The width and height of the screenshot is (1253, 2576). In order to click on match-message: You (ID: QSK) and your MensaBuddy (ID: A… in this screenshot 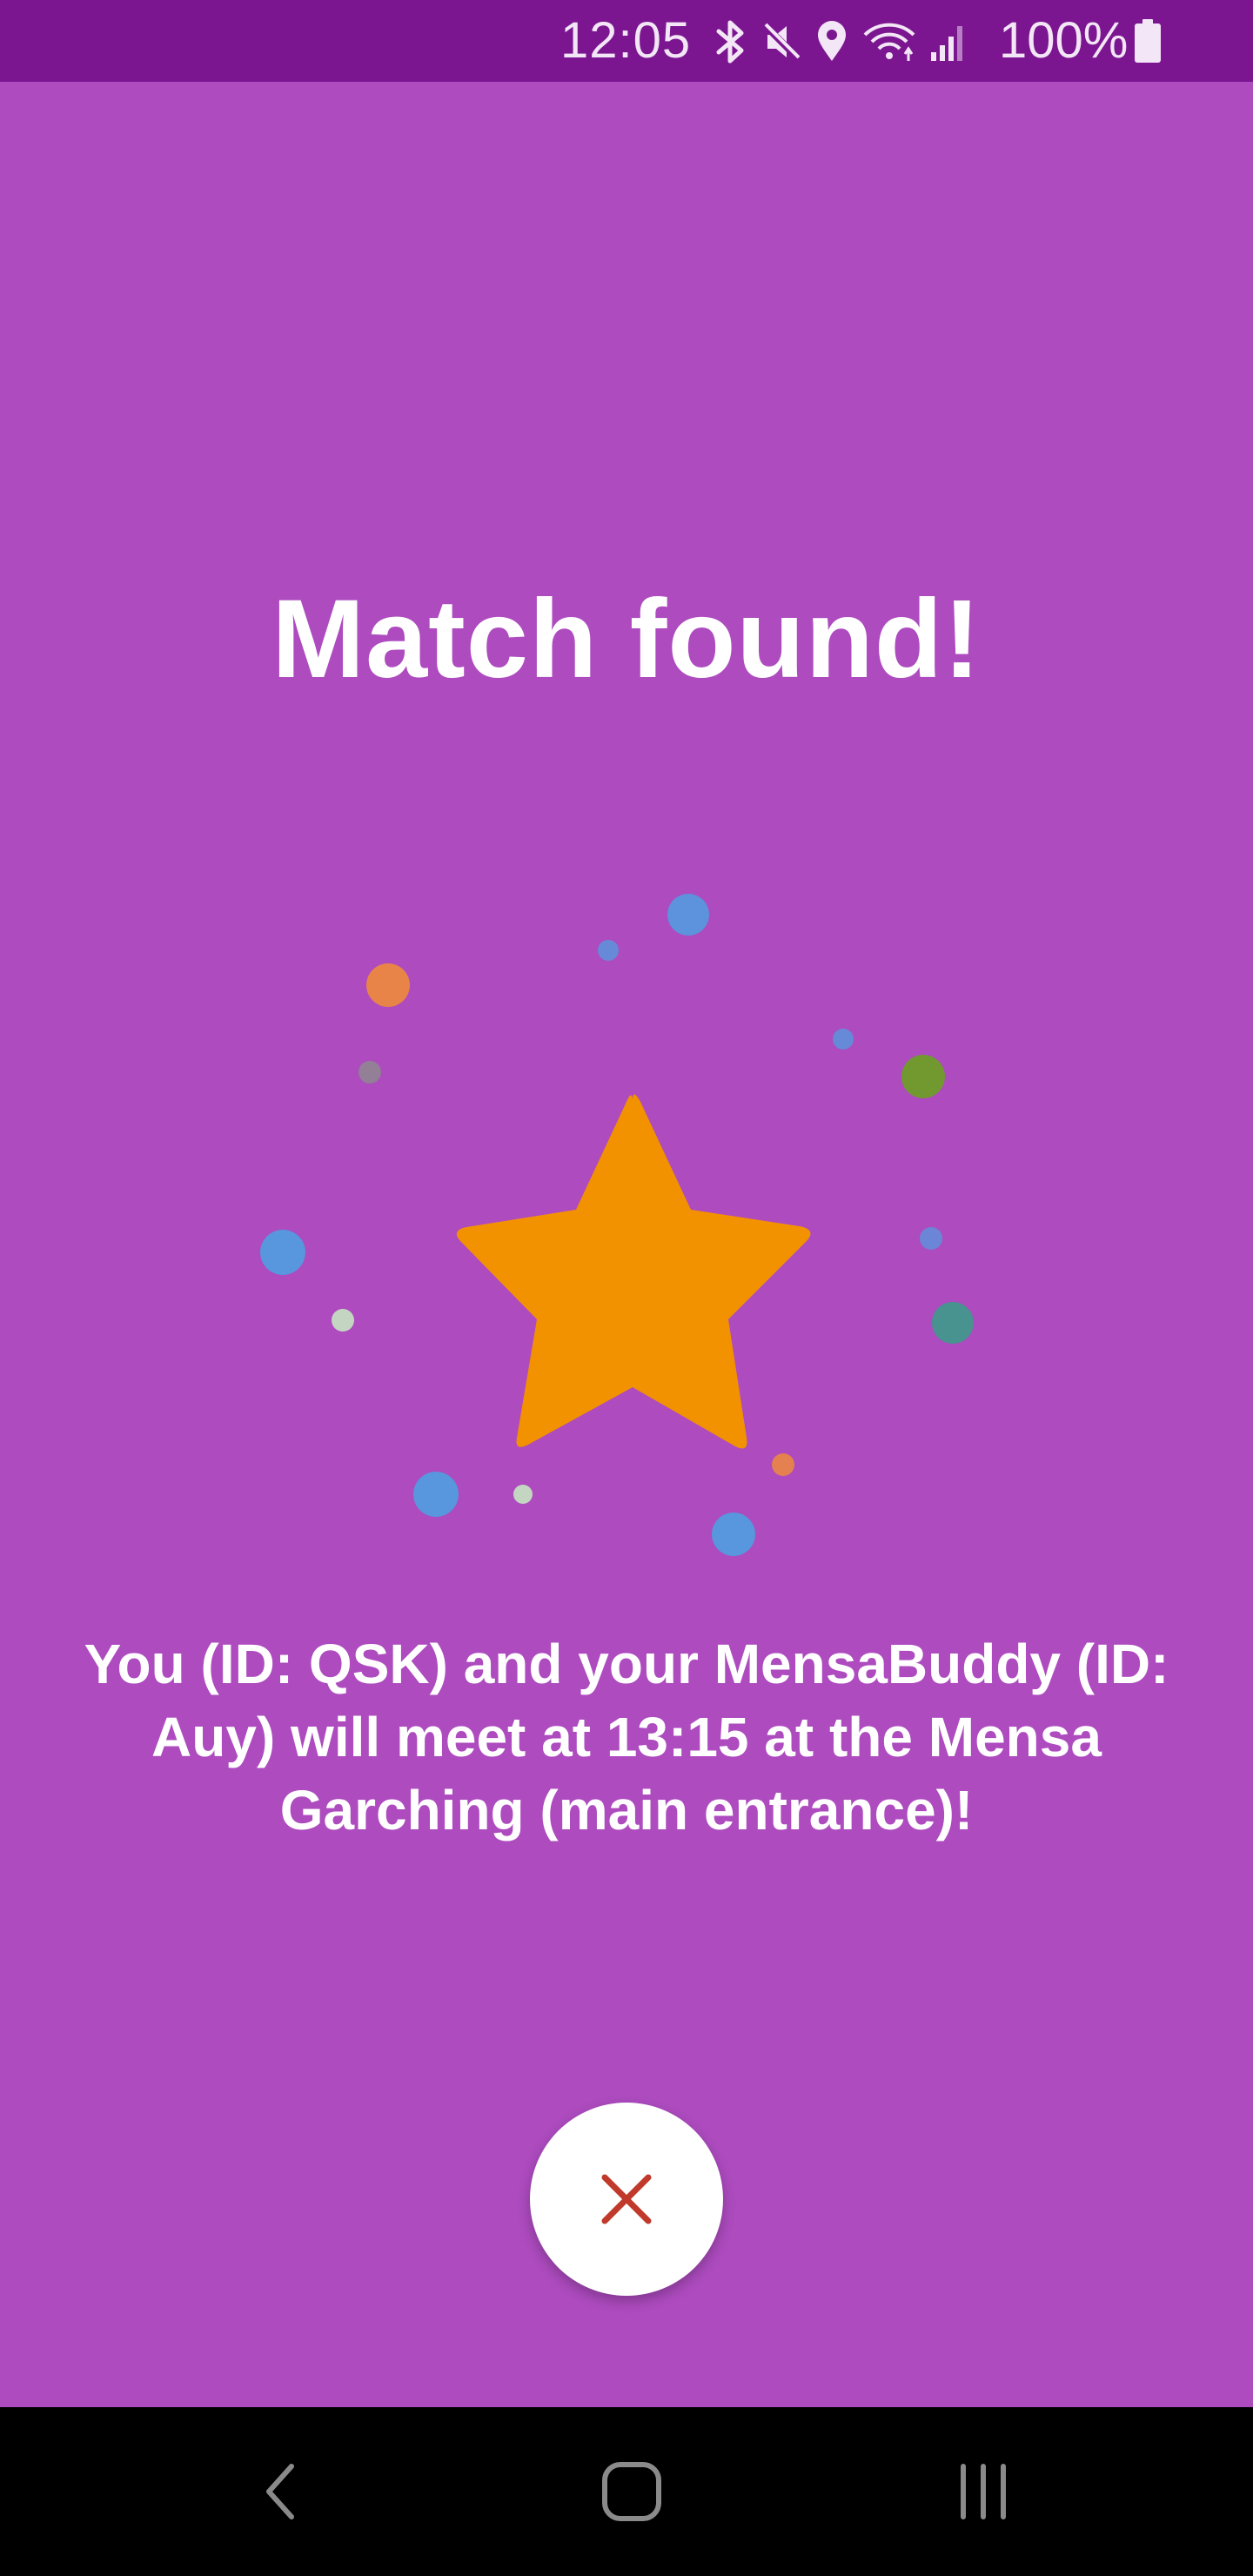, I will do `click(626, 1737)`.